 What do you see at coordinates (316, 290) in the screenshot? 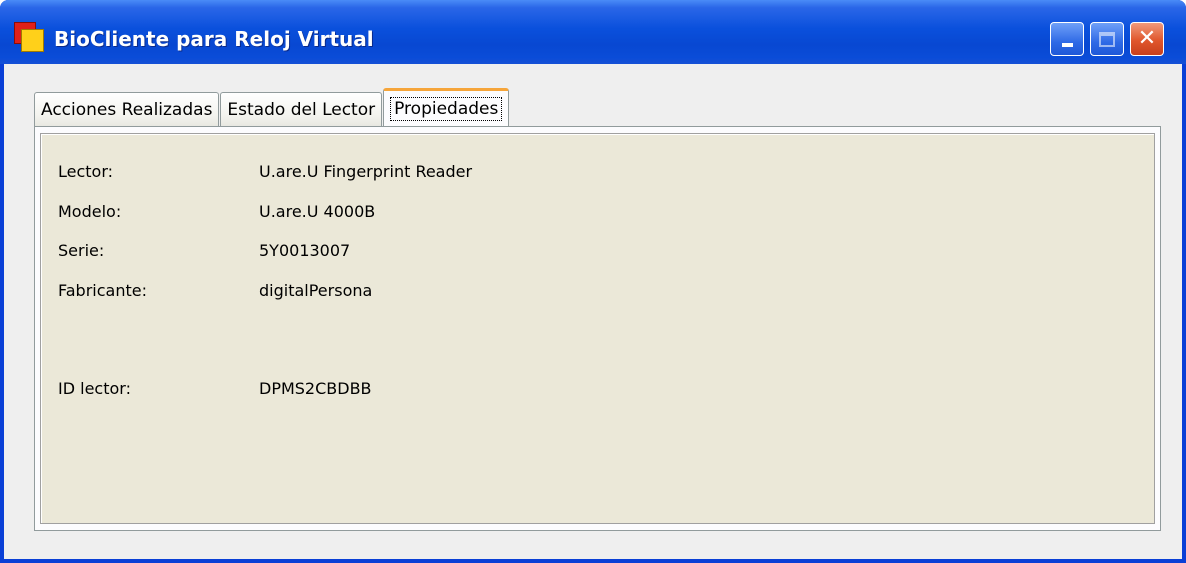
I see `fabricante-value: digitalPersona` at bounding box center [316, 290].